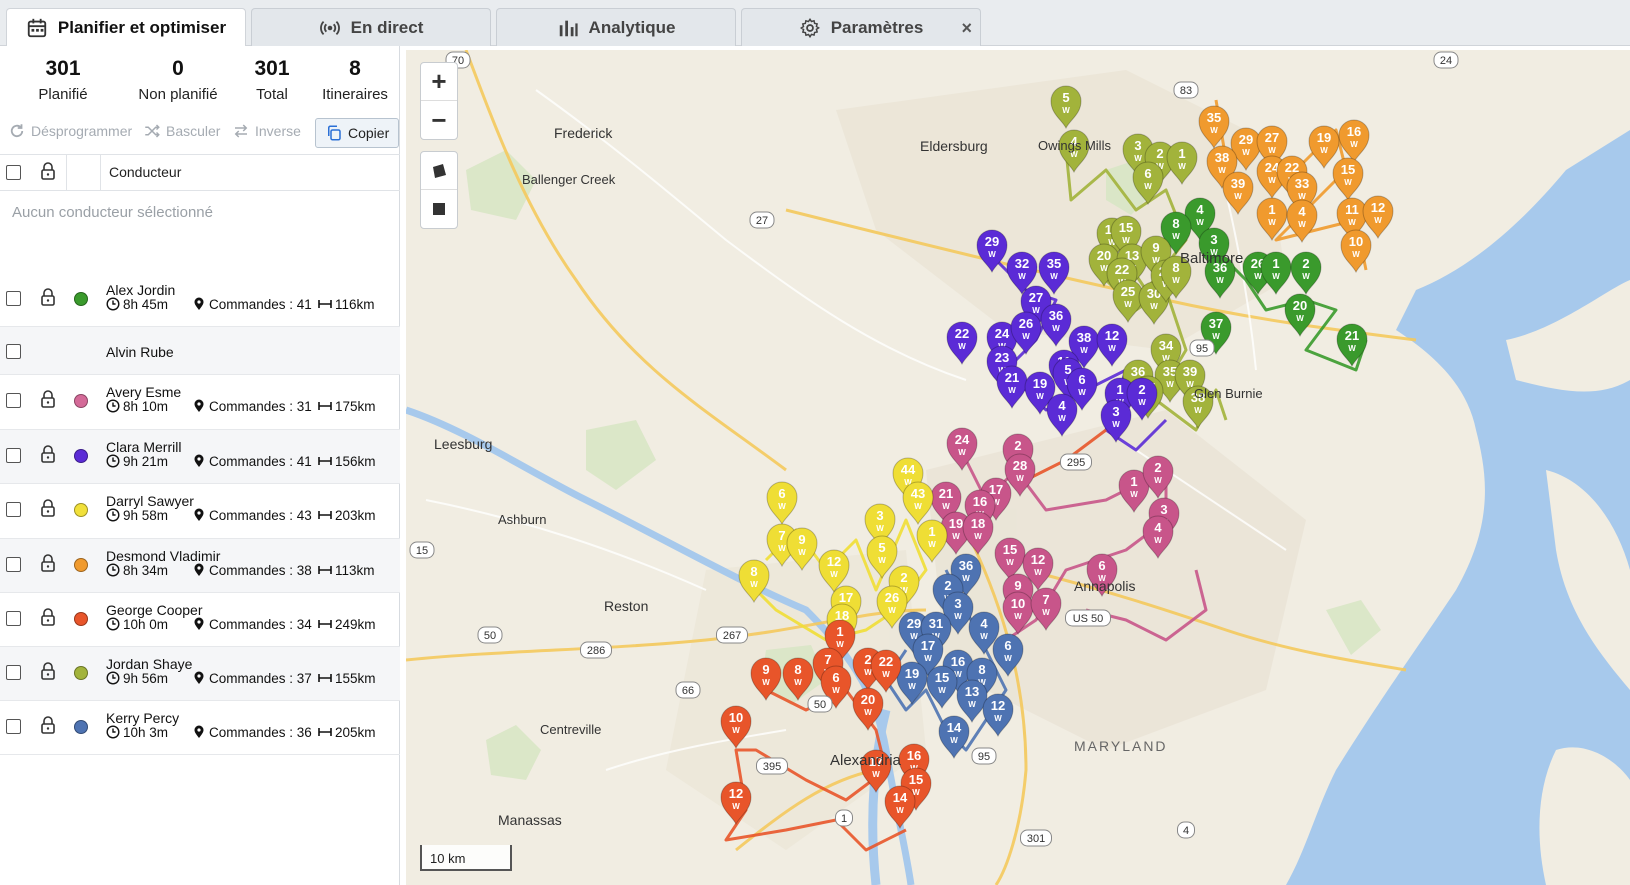 Image resolution: width=1630 pixels, height=885 pixels. What do you see at coordinates (861, 27) in the screenshot?
I see `tab-settings: Paramètres ×` at bounding box center [861, 27].